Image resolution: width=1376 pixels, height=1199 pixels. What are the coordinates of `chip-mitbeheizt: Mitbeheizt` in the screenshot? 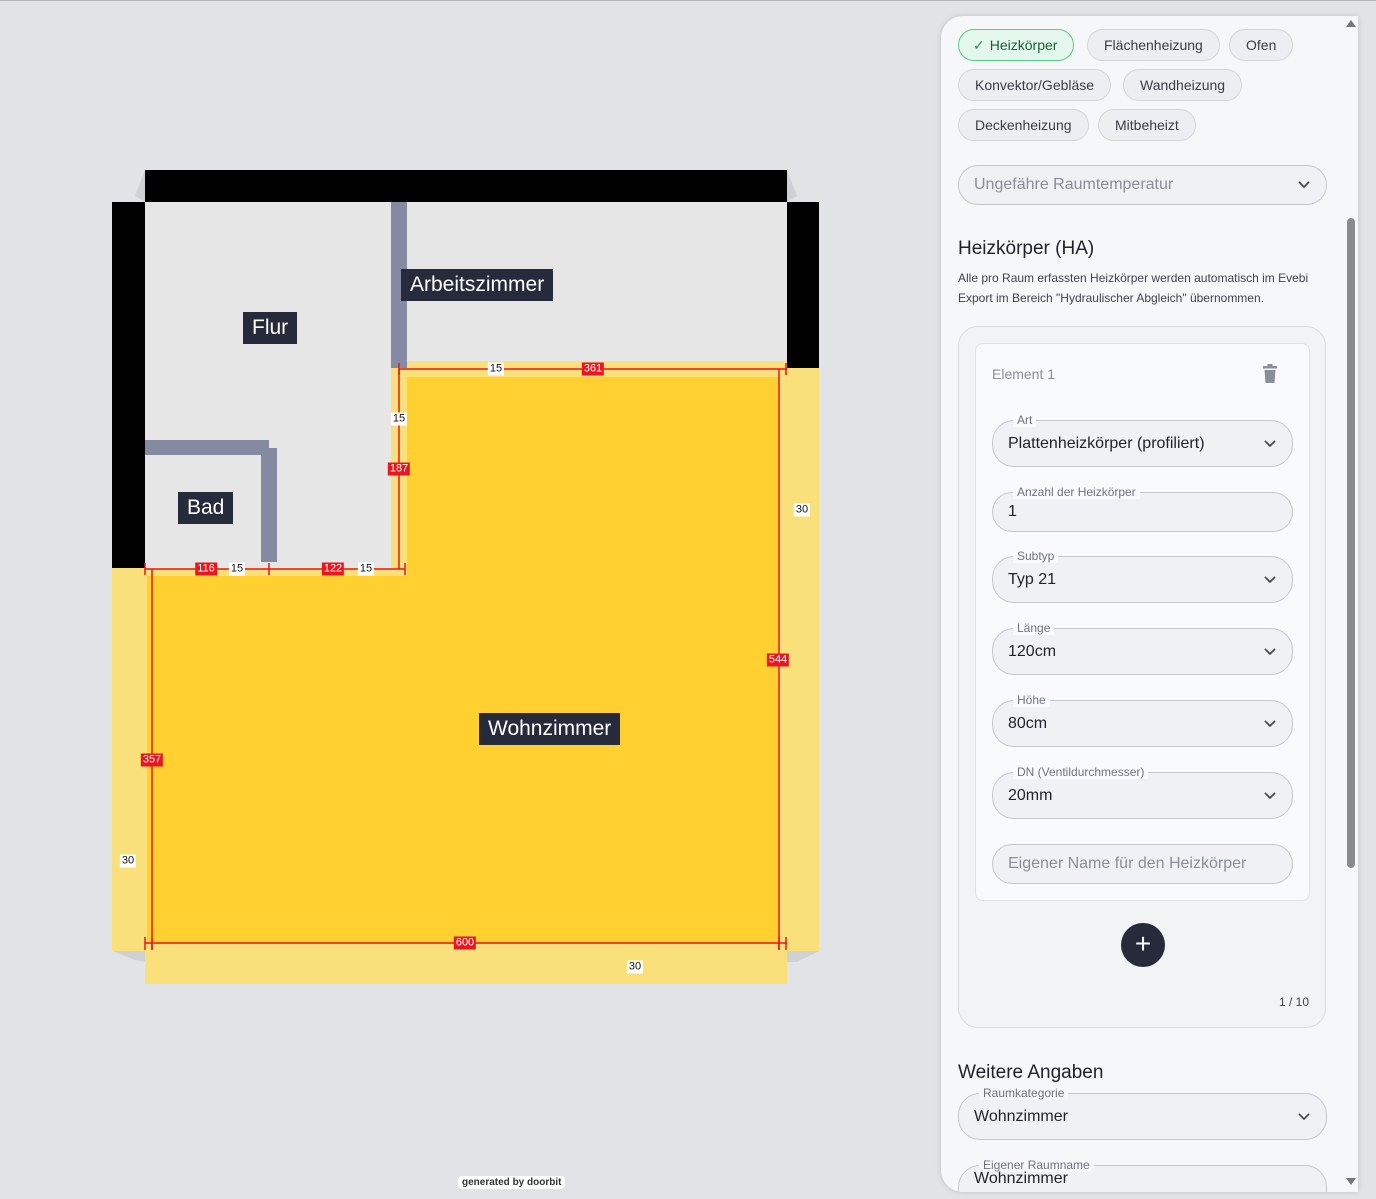 It's located at (1147, 125).